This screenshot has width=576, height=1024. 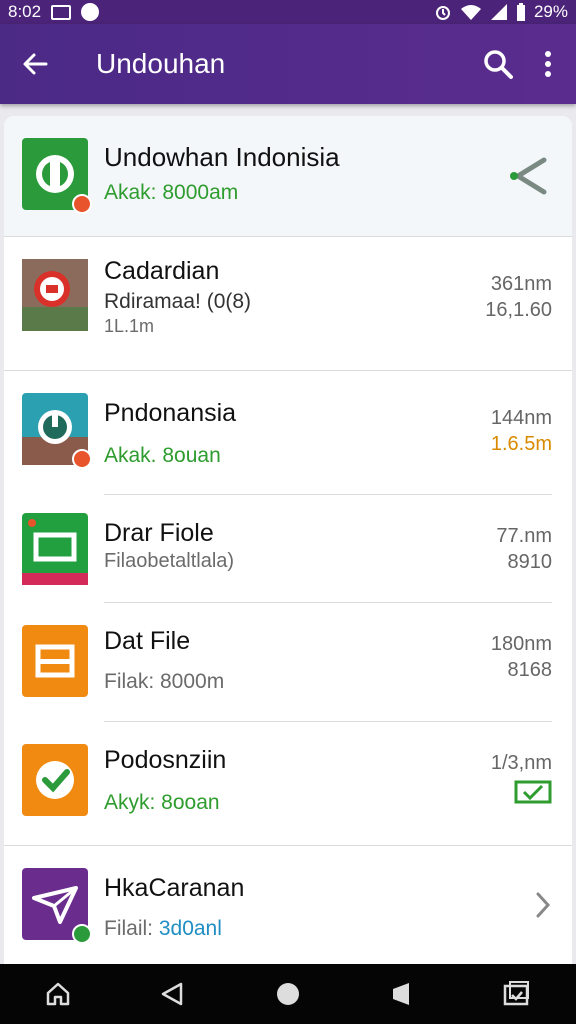 What do you see at coordinates (163, 928) in the screenshot?
I see `item-subtitle: Filail: 3d0anl` at bounding box center [163, 928].